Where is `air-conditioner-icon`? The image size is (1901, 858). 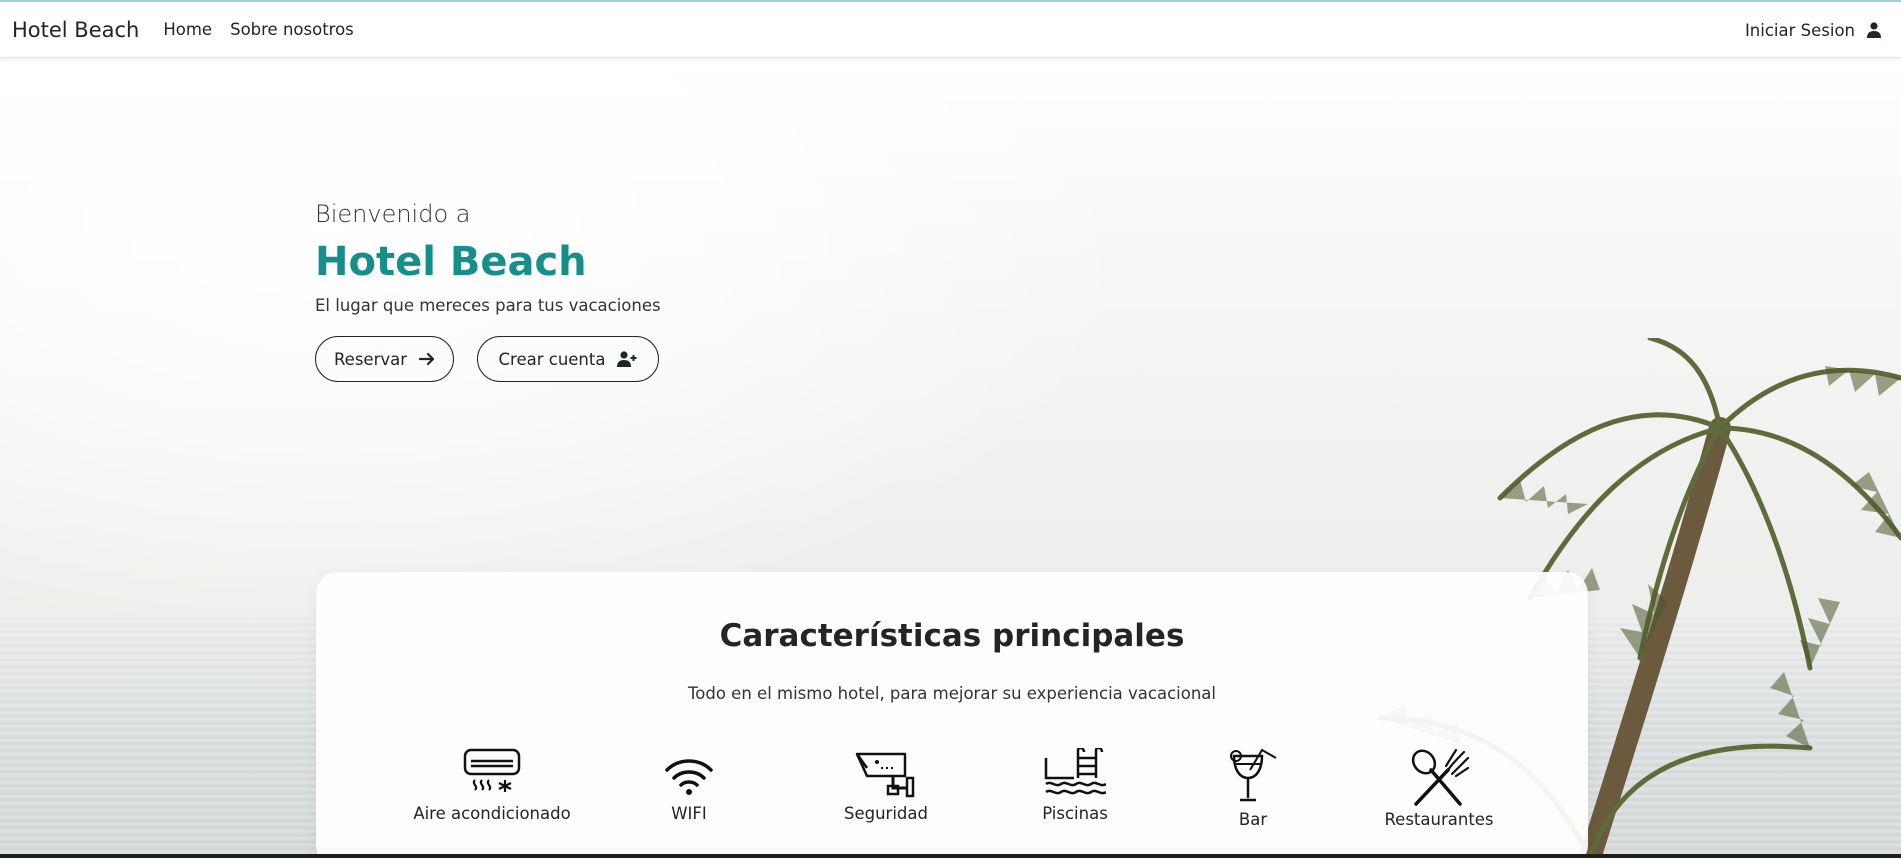
air-conditioner-icon is located at coordinates (492, 770).